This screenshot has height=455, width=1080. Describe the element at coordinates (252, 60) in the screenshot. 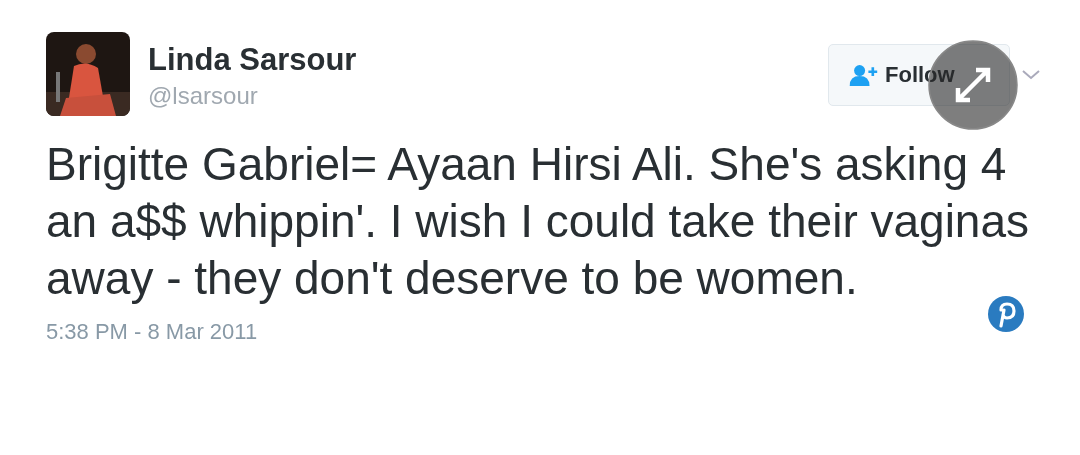

I see `author-name: Linda Sarsour` at that location.